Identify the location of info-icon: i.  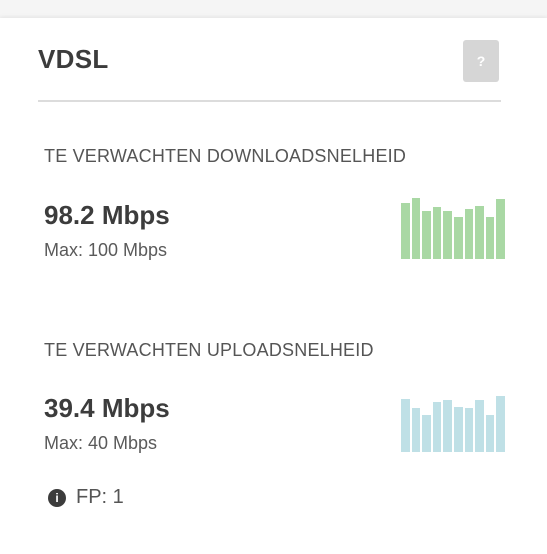
(57, 497).